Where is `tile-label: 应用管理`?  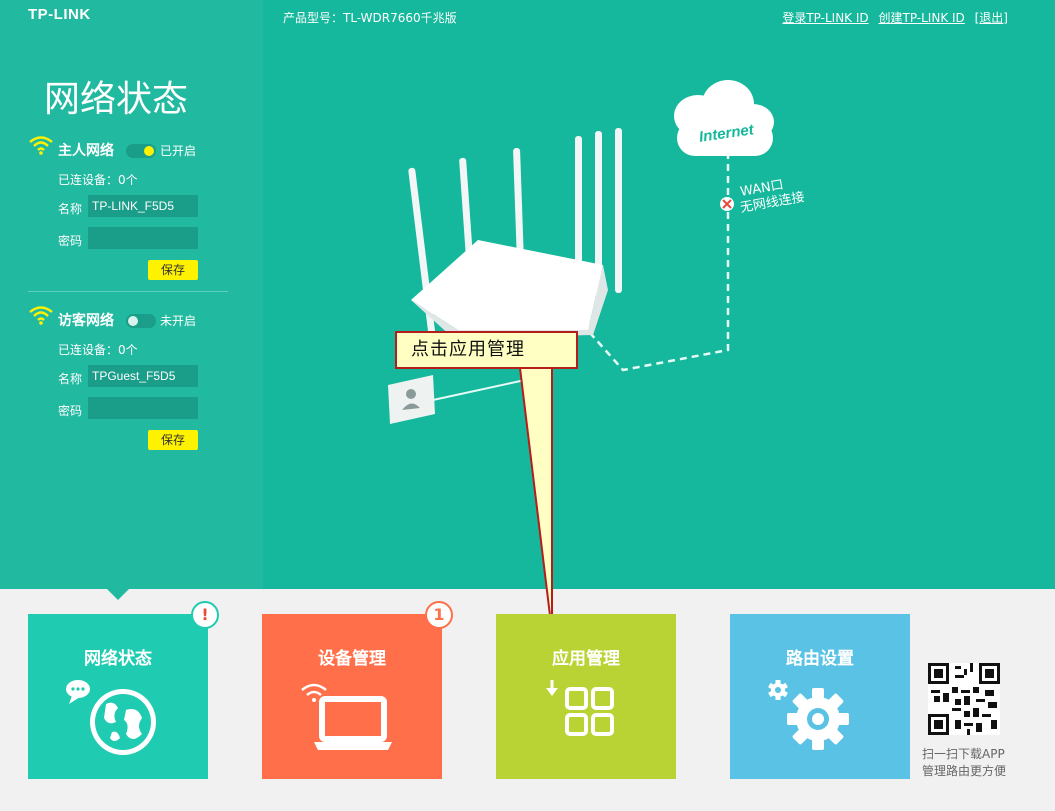 tile-label: 应用管理 is located at coordinates (586, 659).